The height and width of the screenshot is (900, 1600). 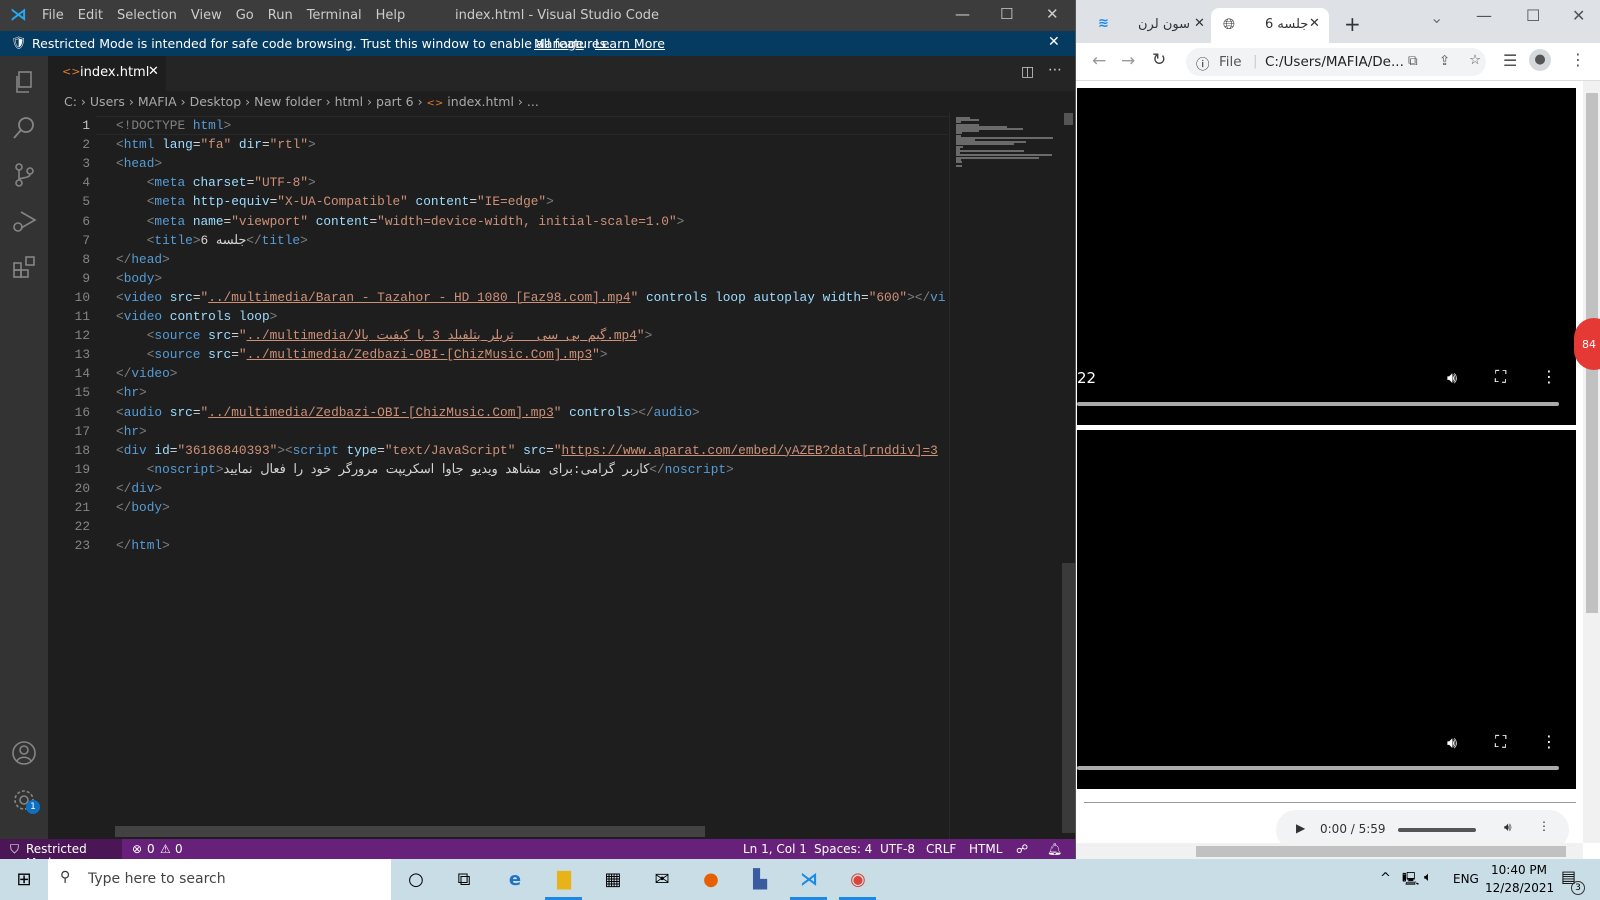 I want to click on code-line: </video>, so click(x=146, y=373).